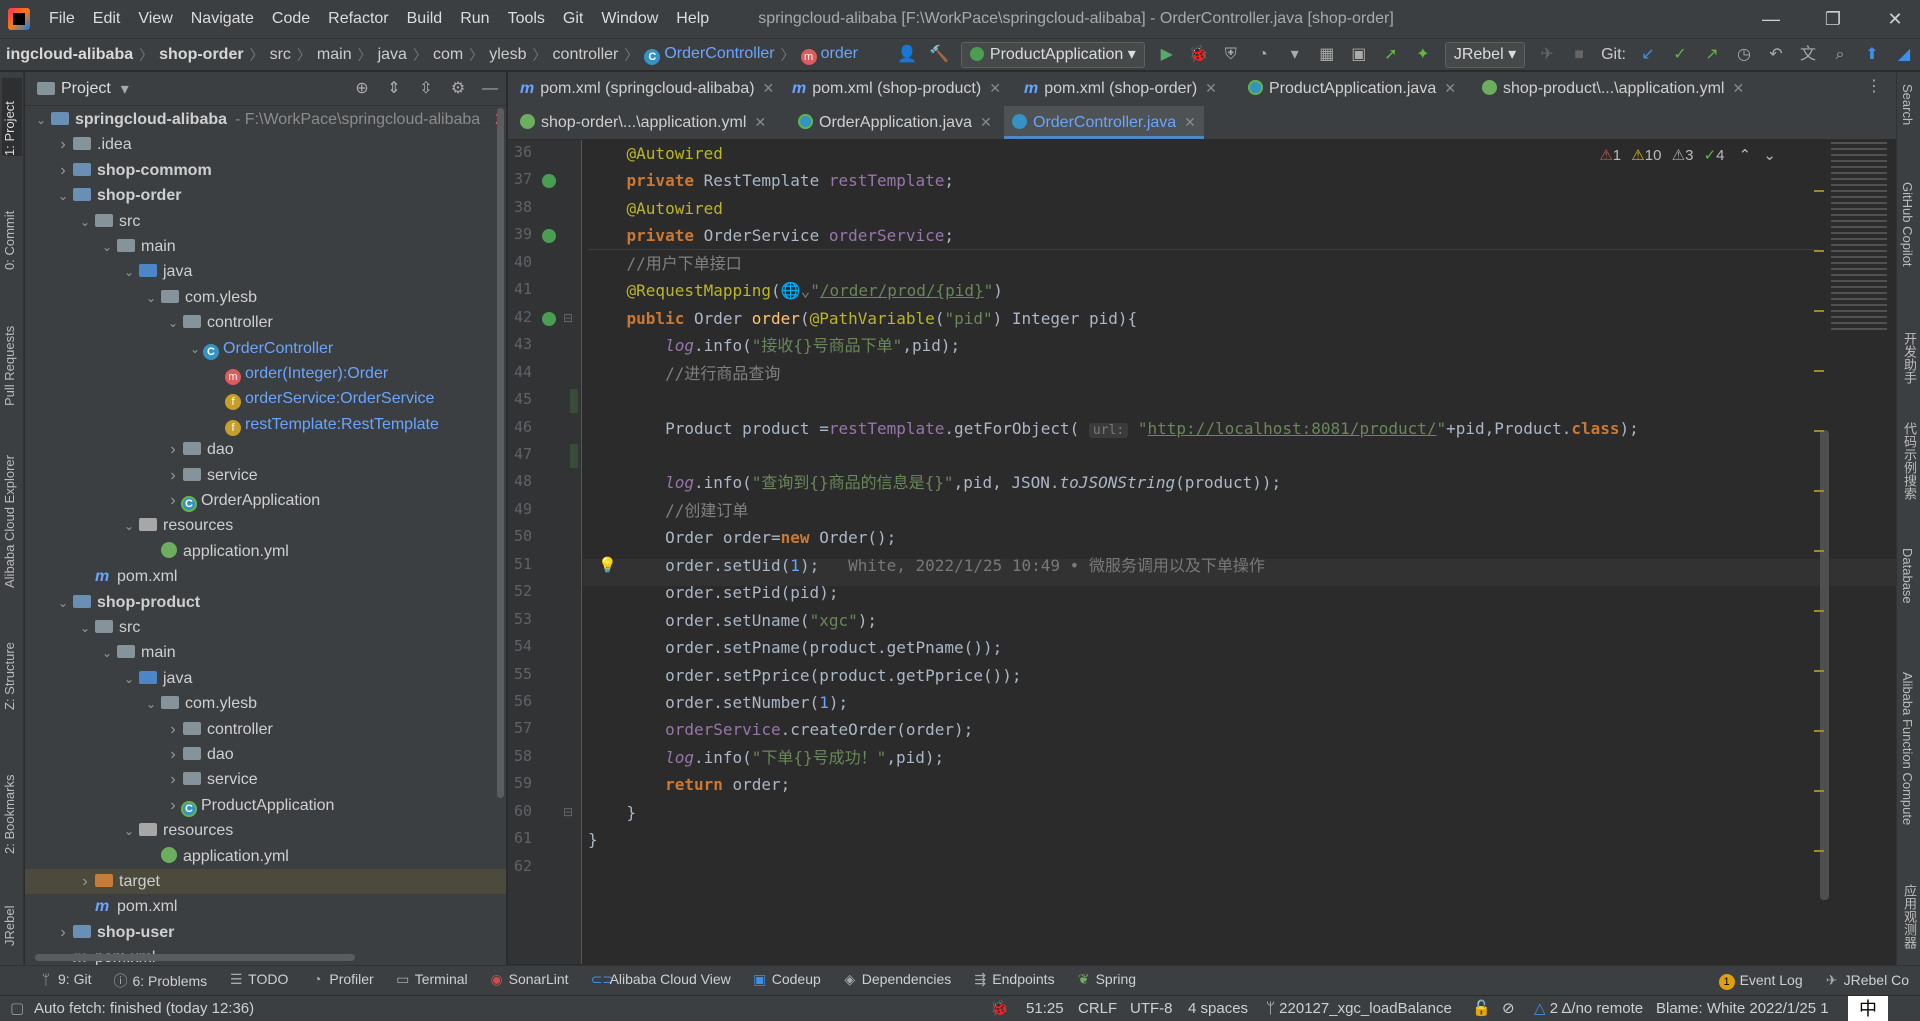 The width and height of the screenshot is (1920, 1021). Describe the element at coordinates (201, 55) in the screenshot. I see `breadcrumb-module: shop-order` at that location.